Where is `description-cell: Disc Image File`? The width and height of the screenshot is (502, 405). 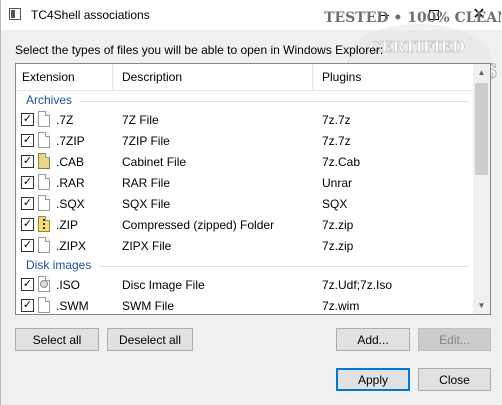 description-cell: Disc Image File is located at coordinates (163, 285).